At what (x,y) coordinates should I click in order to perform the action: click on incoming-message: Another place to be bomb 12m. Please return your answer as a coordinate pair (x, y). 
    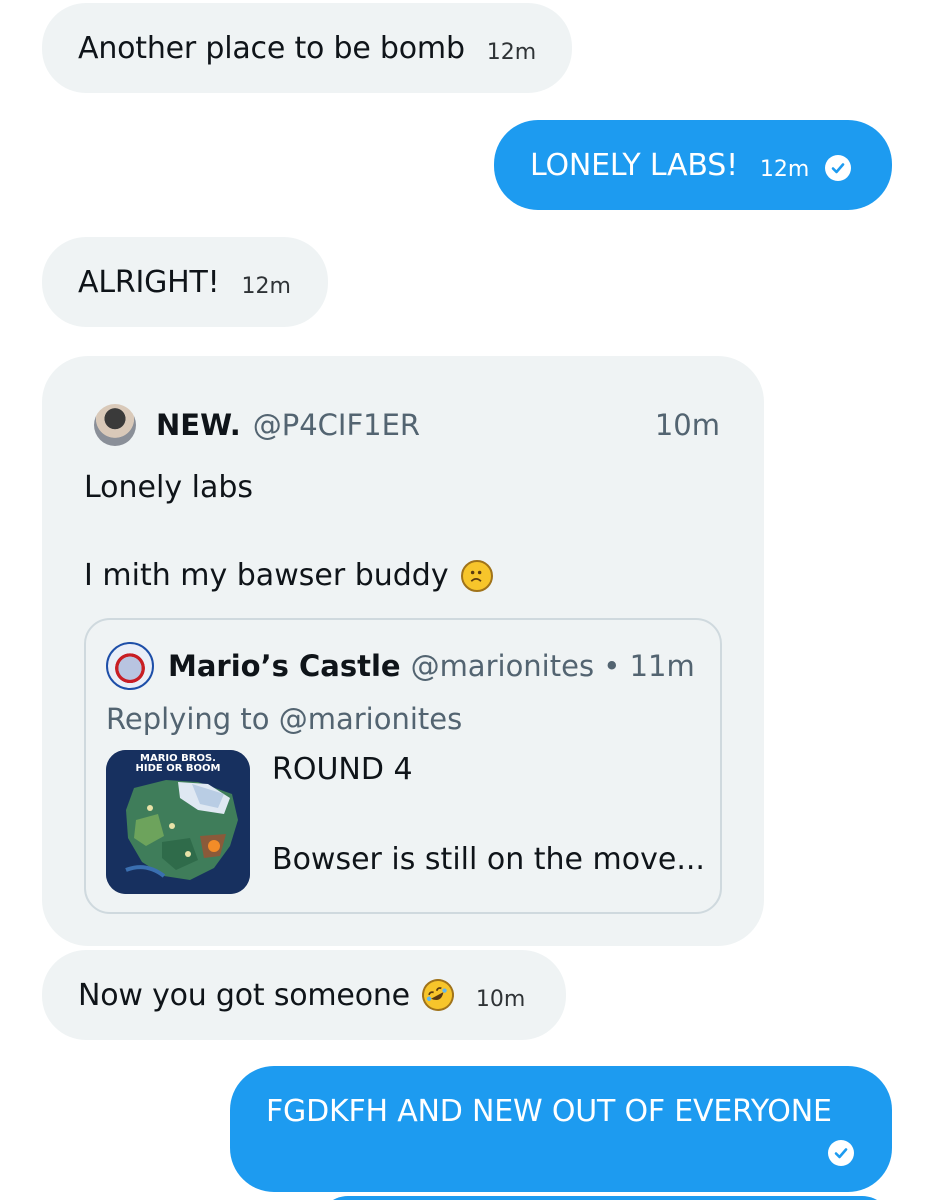
    Looking at the image, I should click on (307, 48).